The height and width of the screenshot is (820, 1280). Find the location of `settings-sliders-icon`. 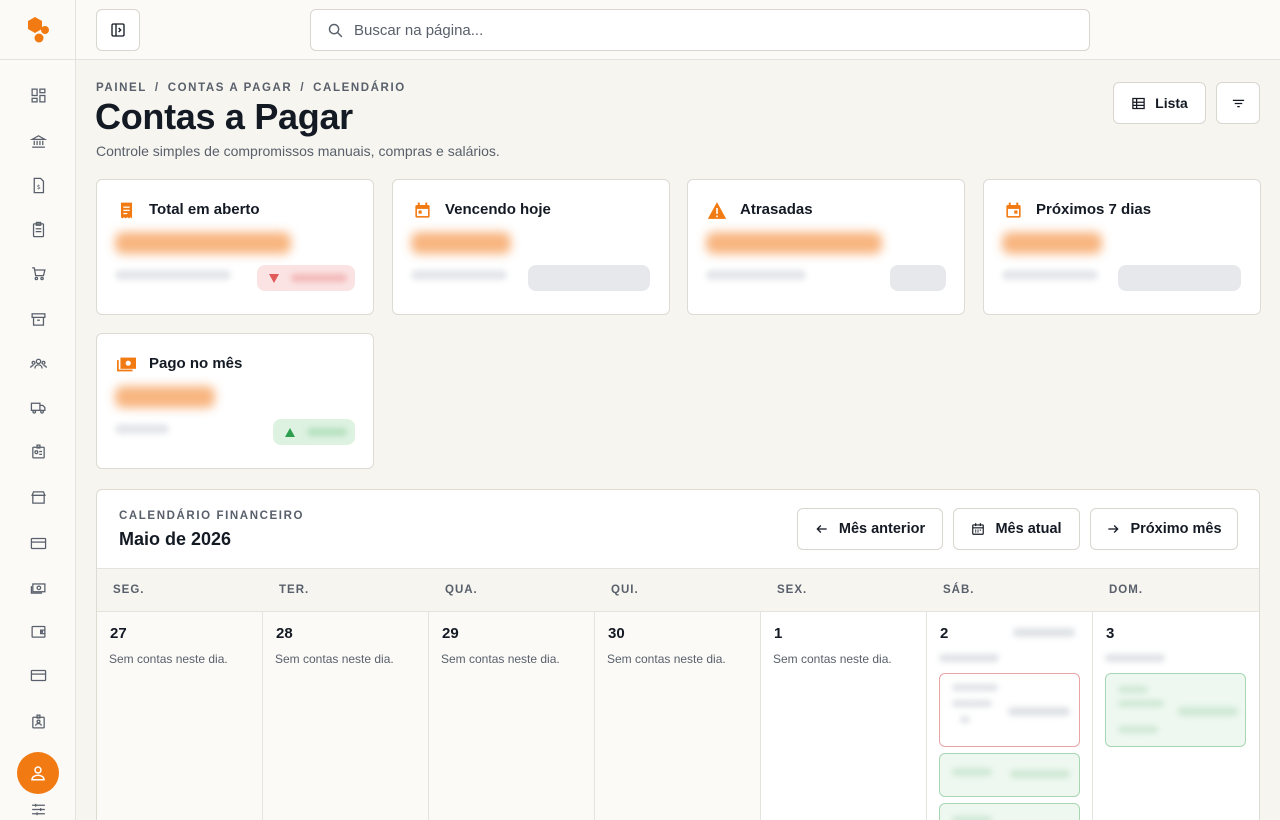

settings-sliders-icon is located at coordinates (38, 808).